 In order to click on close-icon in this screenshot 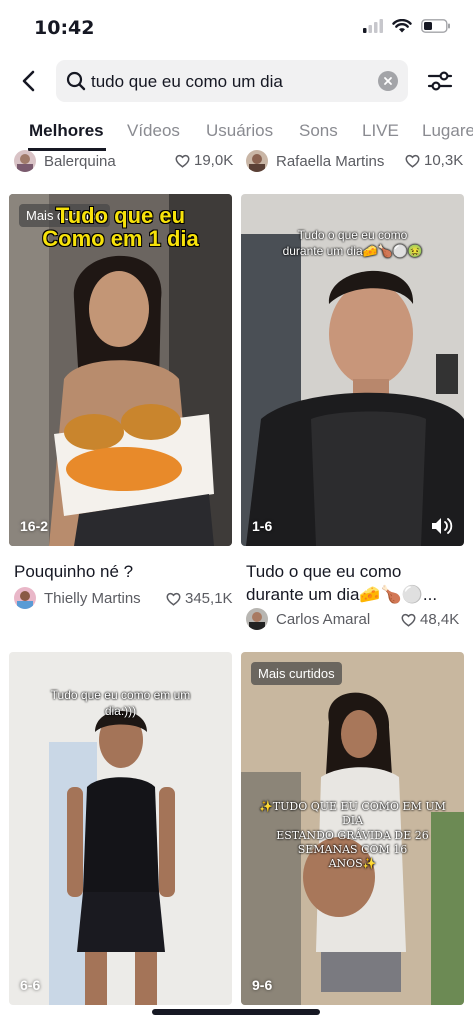, I will do `click(388, 81)`.